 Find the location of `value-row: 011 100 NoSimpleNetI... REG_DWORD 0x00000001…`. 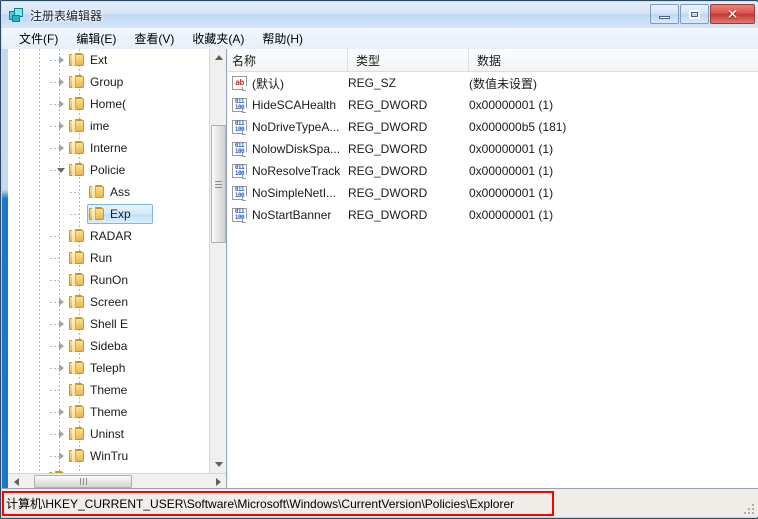

value-row: 011 100 NoSimpleNetI... REG_DWORD 0x00000001… is located at coordinates (493, 193).